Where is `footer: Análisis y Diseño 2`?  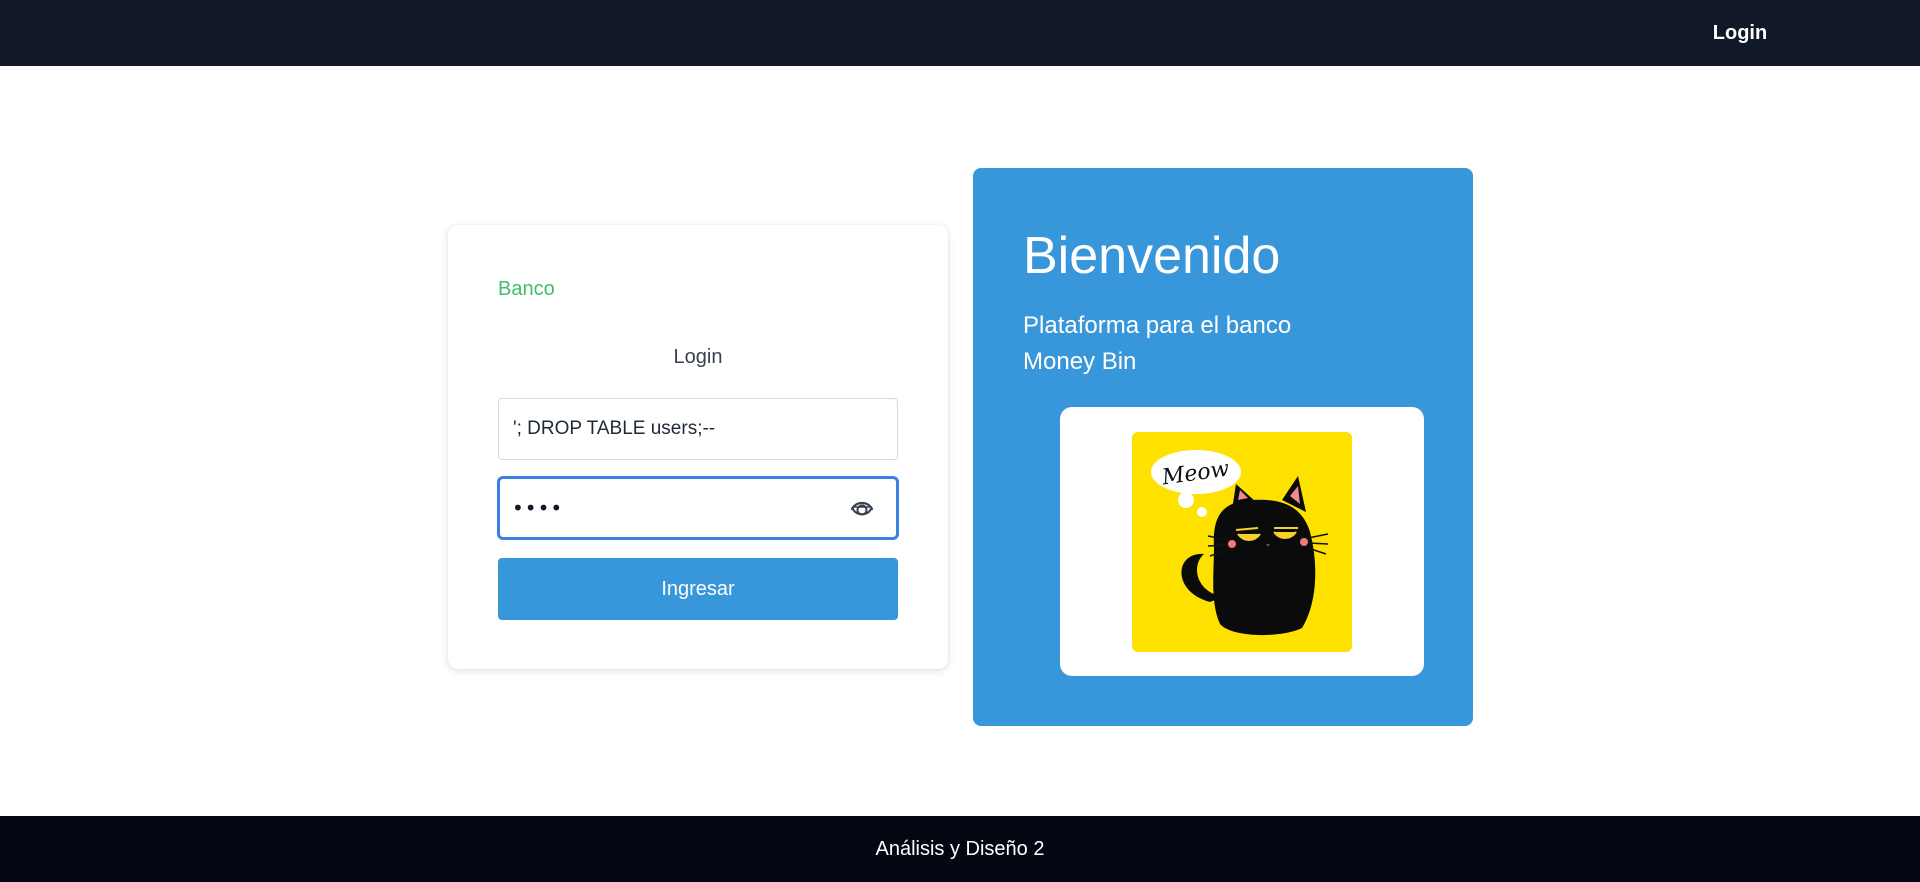
footer: Análisis y Diseño 2 is located at coordinates (960, 849).